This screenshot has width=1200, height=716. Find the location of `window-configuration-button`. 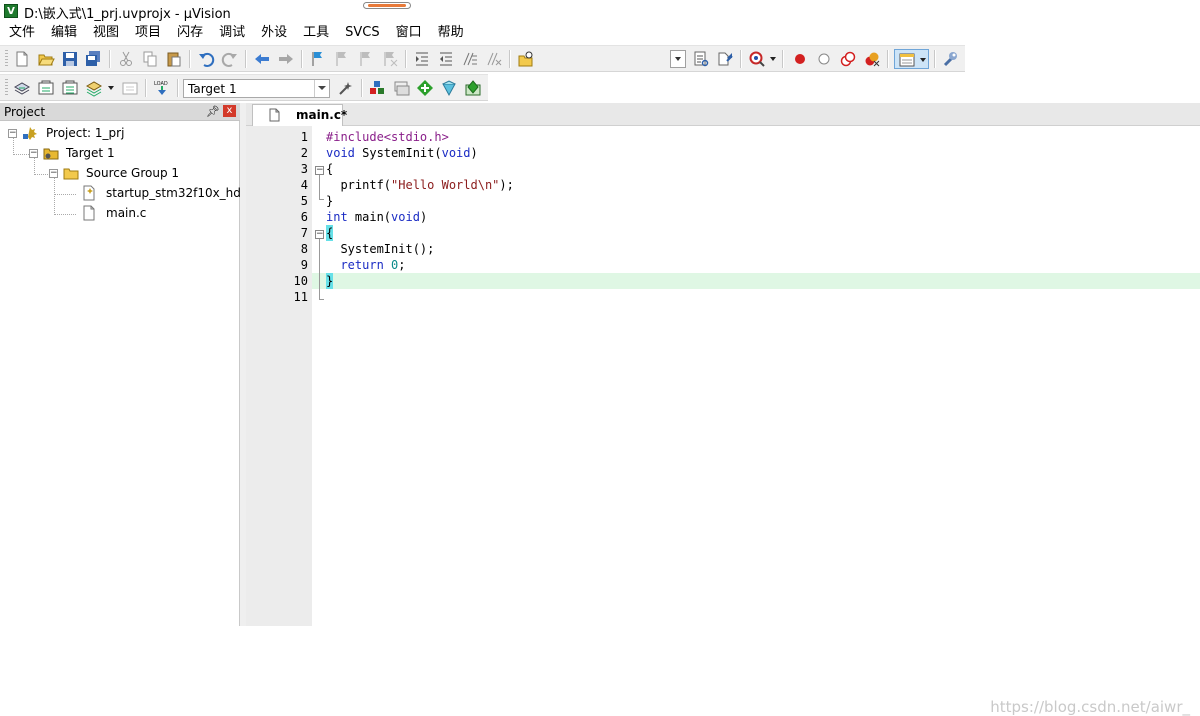

window-configuration-button is located at coordinates (911, 59).